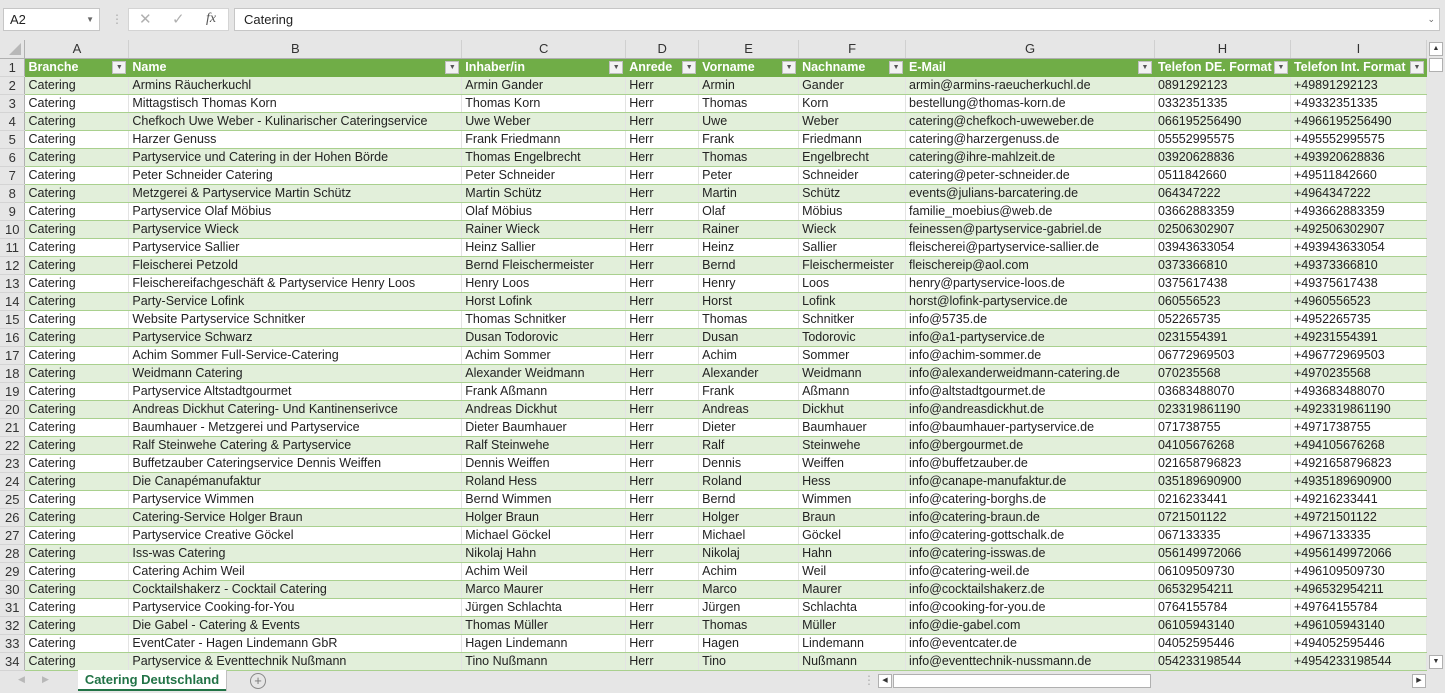 This screenshot has width=1445, height=693. I want to click on row-header: 11, so click(13, 247).